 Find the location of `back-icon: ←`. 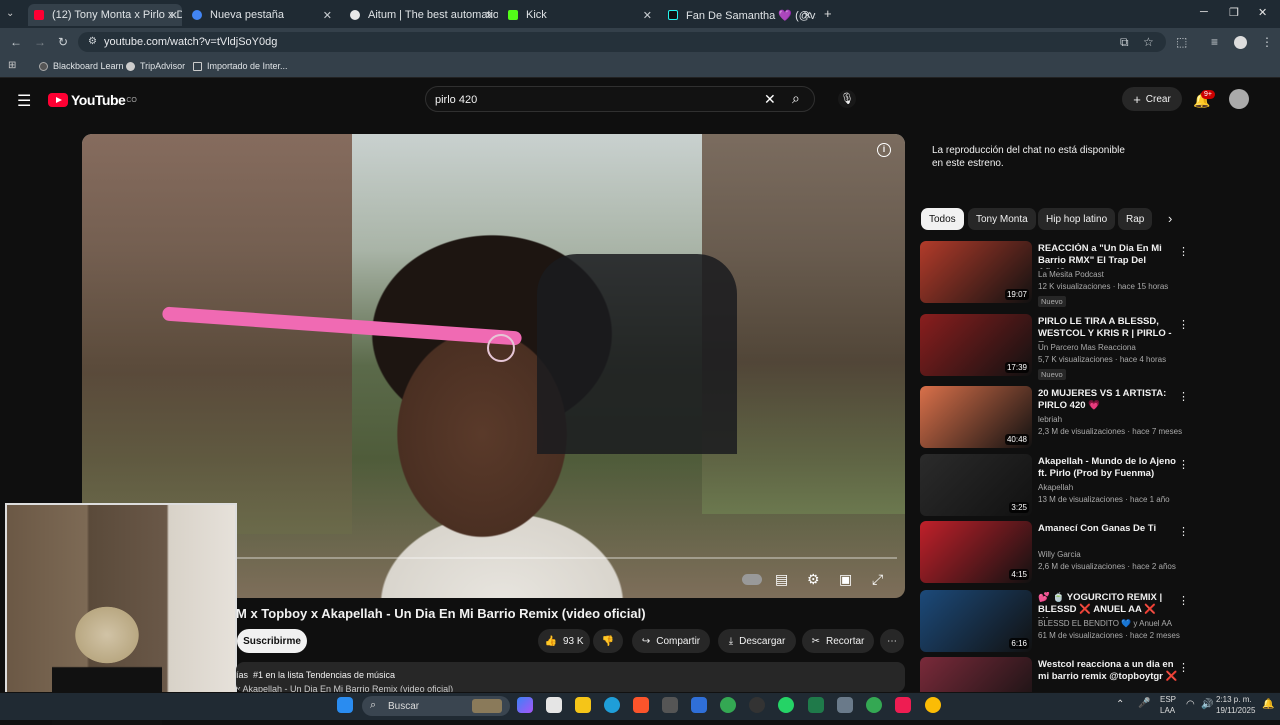

back-icon: ← is located at coordinates (16, 42).